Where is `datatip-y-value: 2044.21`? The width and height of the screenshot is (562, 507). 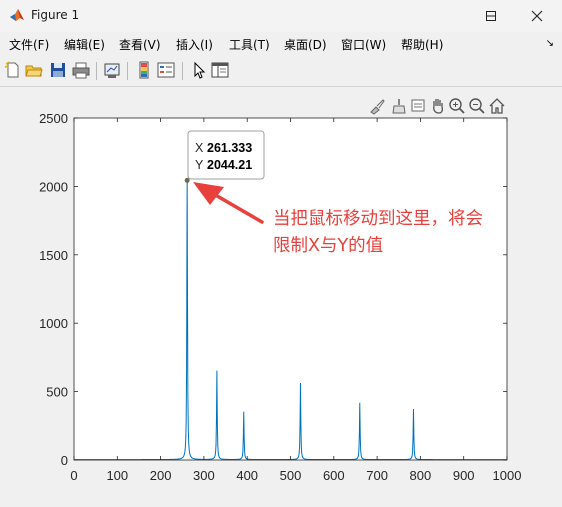
datatip-y-value: 2044.21 is located at coordinates (229, 165).